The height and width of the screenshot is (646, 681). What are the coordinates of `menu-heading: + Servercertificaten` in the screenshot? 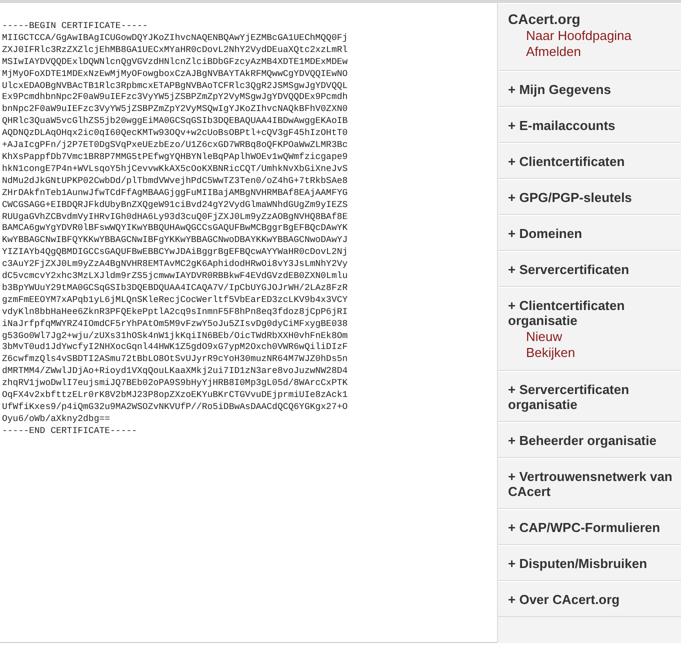 It's located at (590, 269).